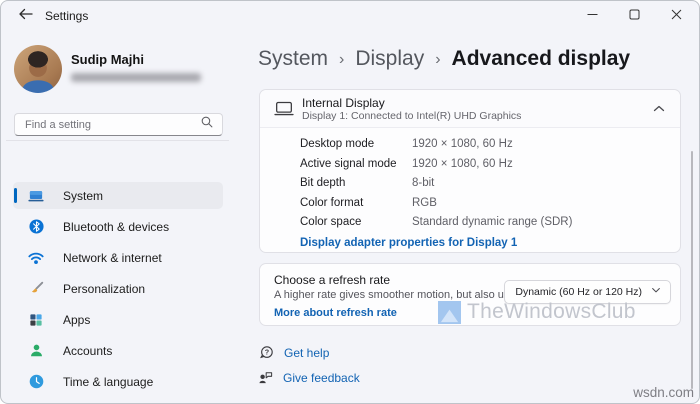  I want to click on window-controls, so click(634, 15).